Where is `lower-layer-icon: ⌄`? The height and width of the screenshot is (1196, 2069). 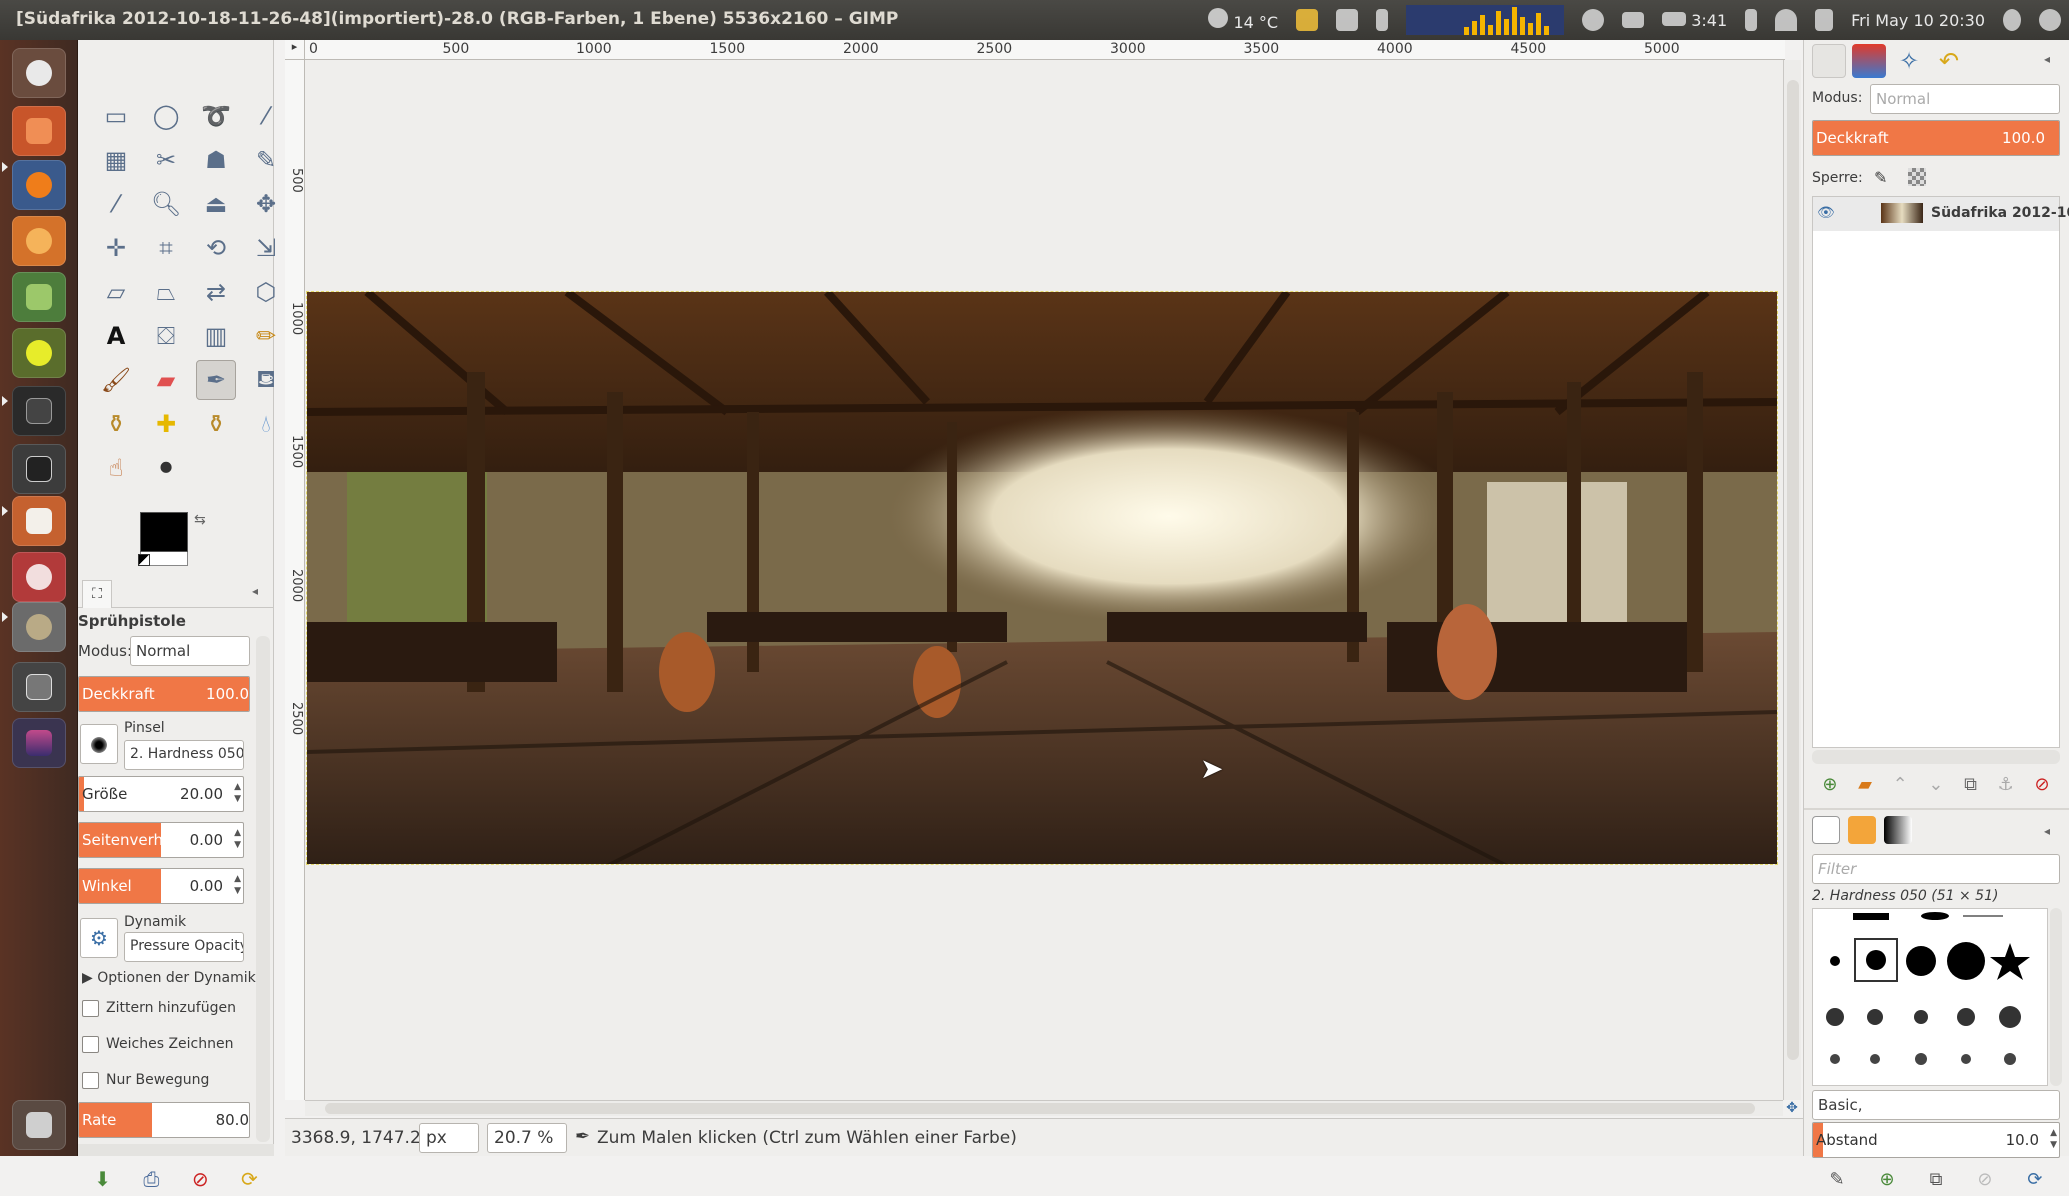
lower-layer-icon: ⌄ is located at coordinates (1935, 784).